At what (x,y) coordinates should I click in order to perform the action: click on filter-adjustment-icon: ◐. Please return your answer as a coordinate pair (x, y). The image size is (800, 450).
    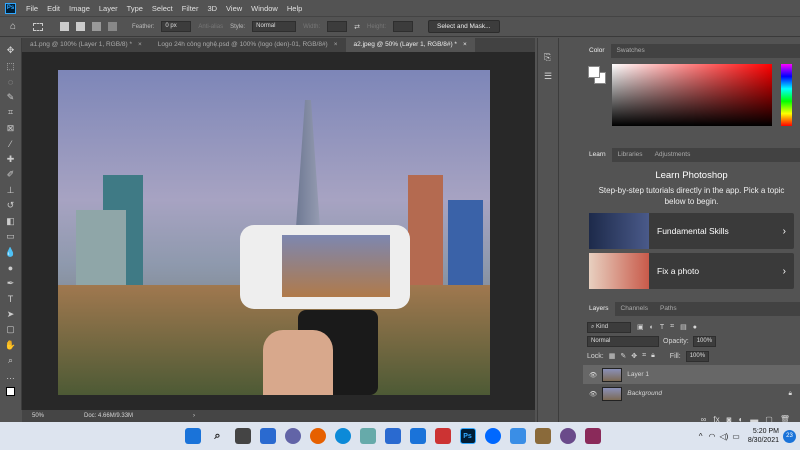
    Looking at the image, I should click on (652, 327).